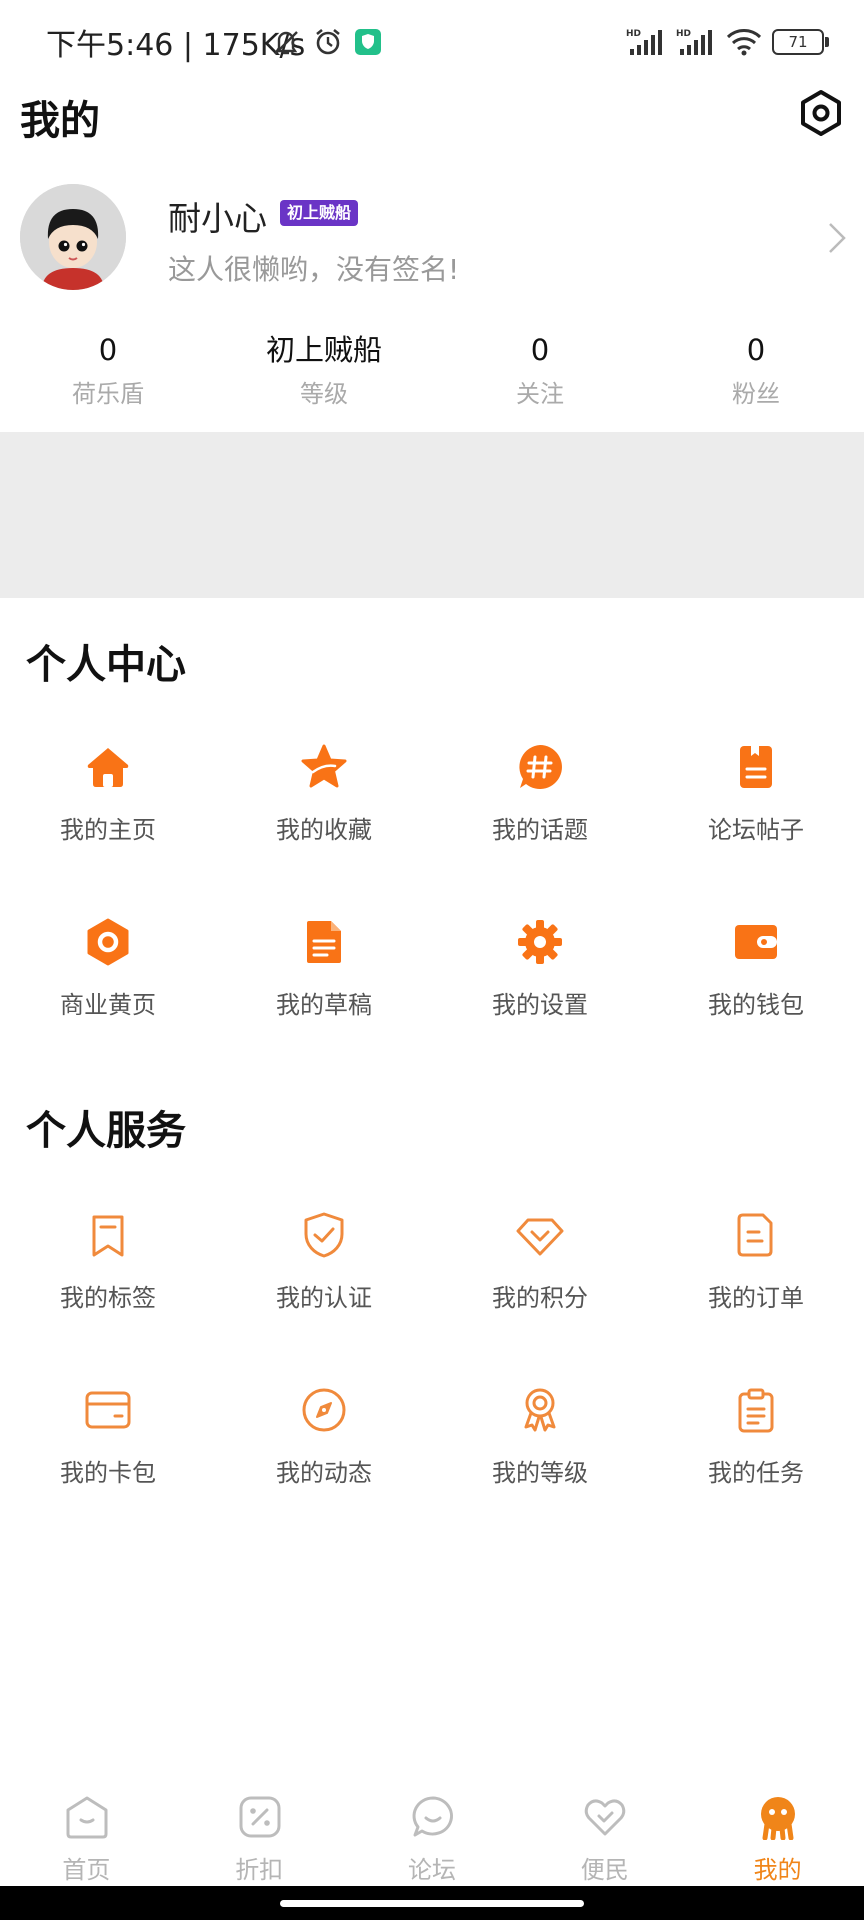 This screenshot has height=1920, width=864. Describe the element at coordinates (540, 767) in the screenshot. I see `hashtag-icon` at that location.